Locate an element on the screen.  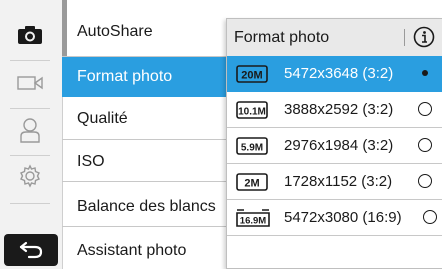
tab-settings is located at coordinates (30, 176).